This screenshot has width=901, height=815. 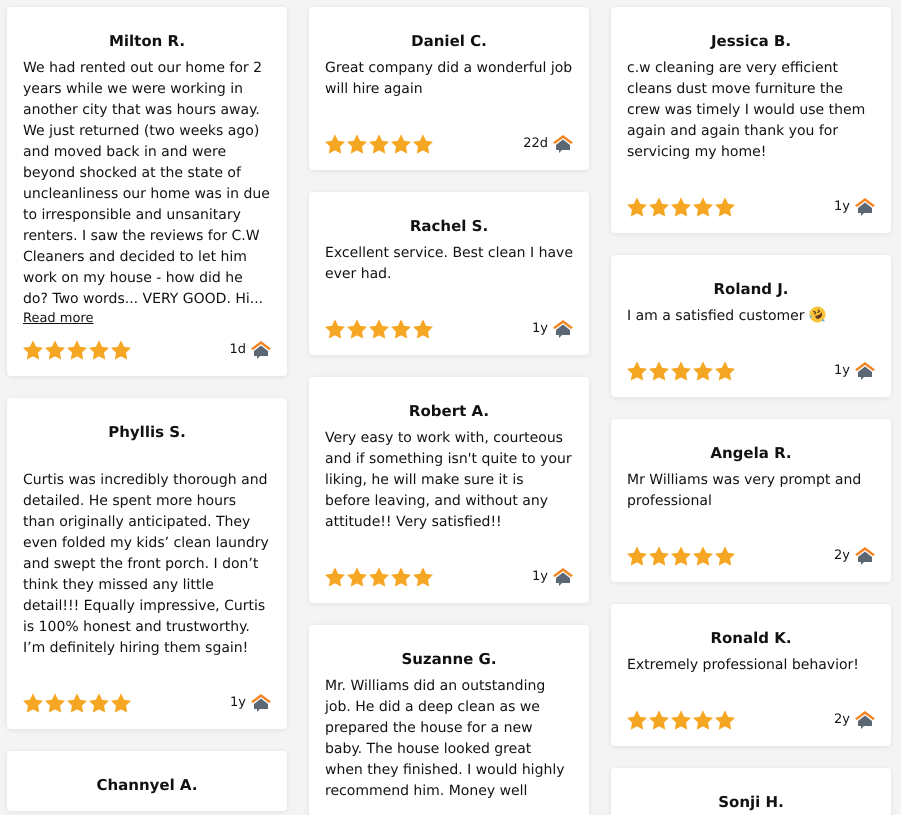 I want to click on reviewer-name: Milton R., so click(x=147, y=41).